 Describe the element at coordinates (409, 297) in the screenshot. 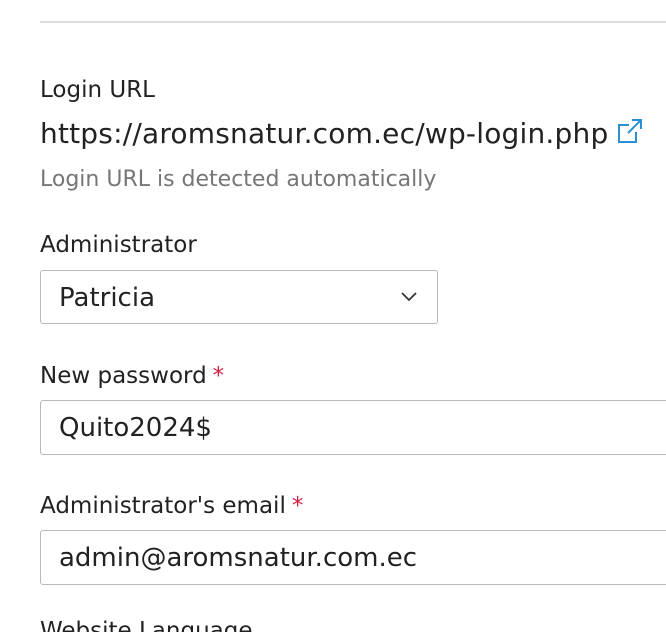

I see `chevron-down-icon` at that location.